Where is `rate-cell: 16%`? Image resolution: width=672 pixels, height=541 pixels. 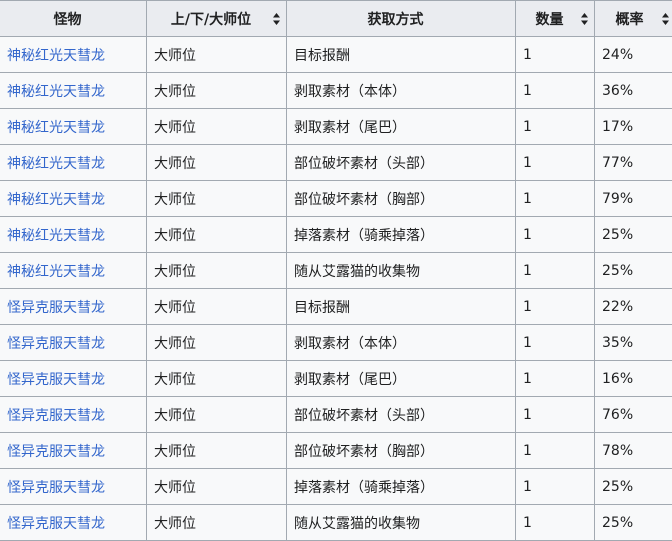
rate-cell: 16% is located at coordinates (633, 379).